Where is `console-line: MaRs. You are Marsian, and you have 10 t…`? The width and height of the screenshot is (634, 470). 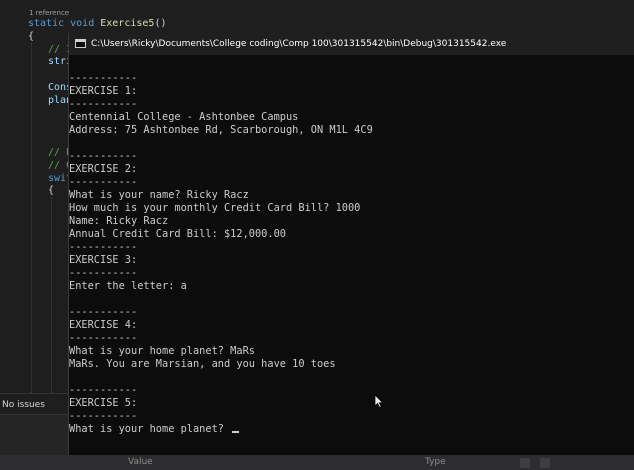
console-line: MaRs. You are Marsian, and you have 10 t… is located at coordinates (202, 364).